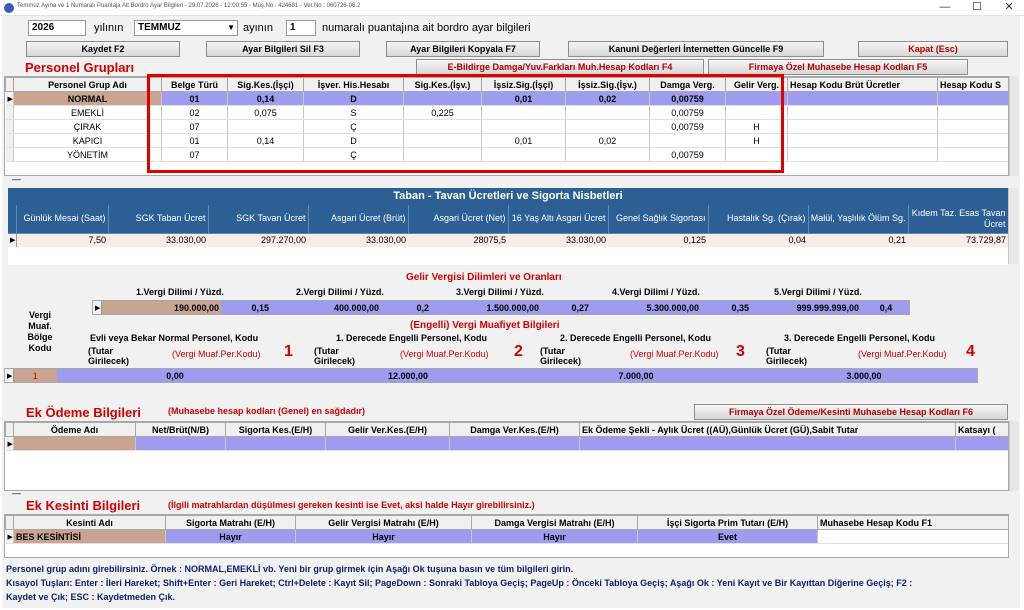 The width and height of the screenshot is (1024, 610). Describe the element at coordinates (858, 240) in the screenshot. I see `grid-cell: 0,21` at that location.